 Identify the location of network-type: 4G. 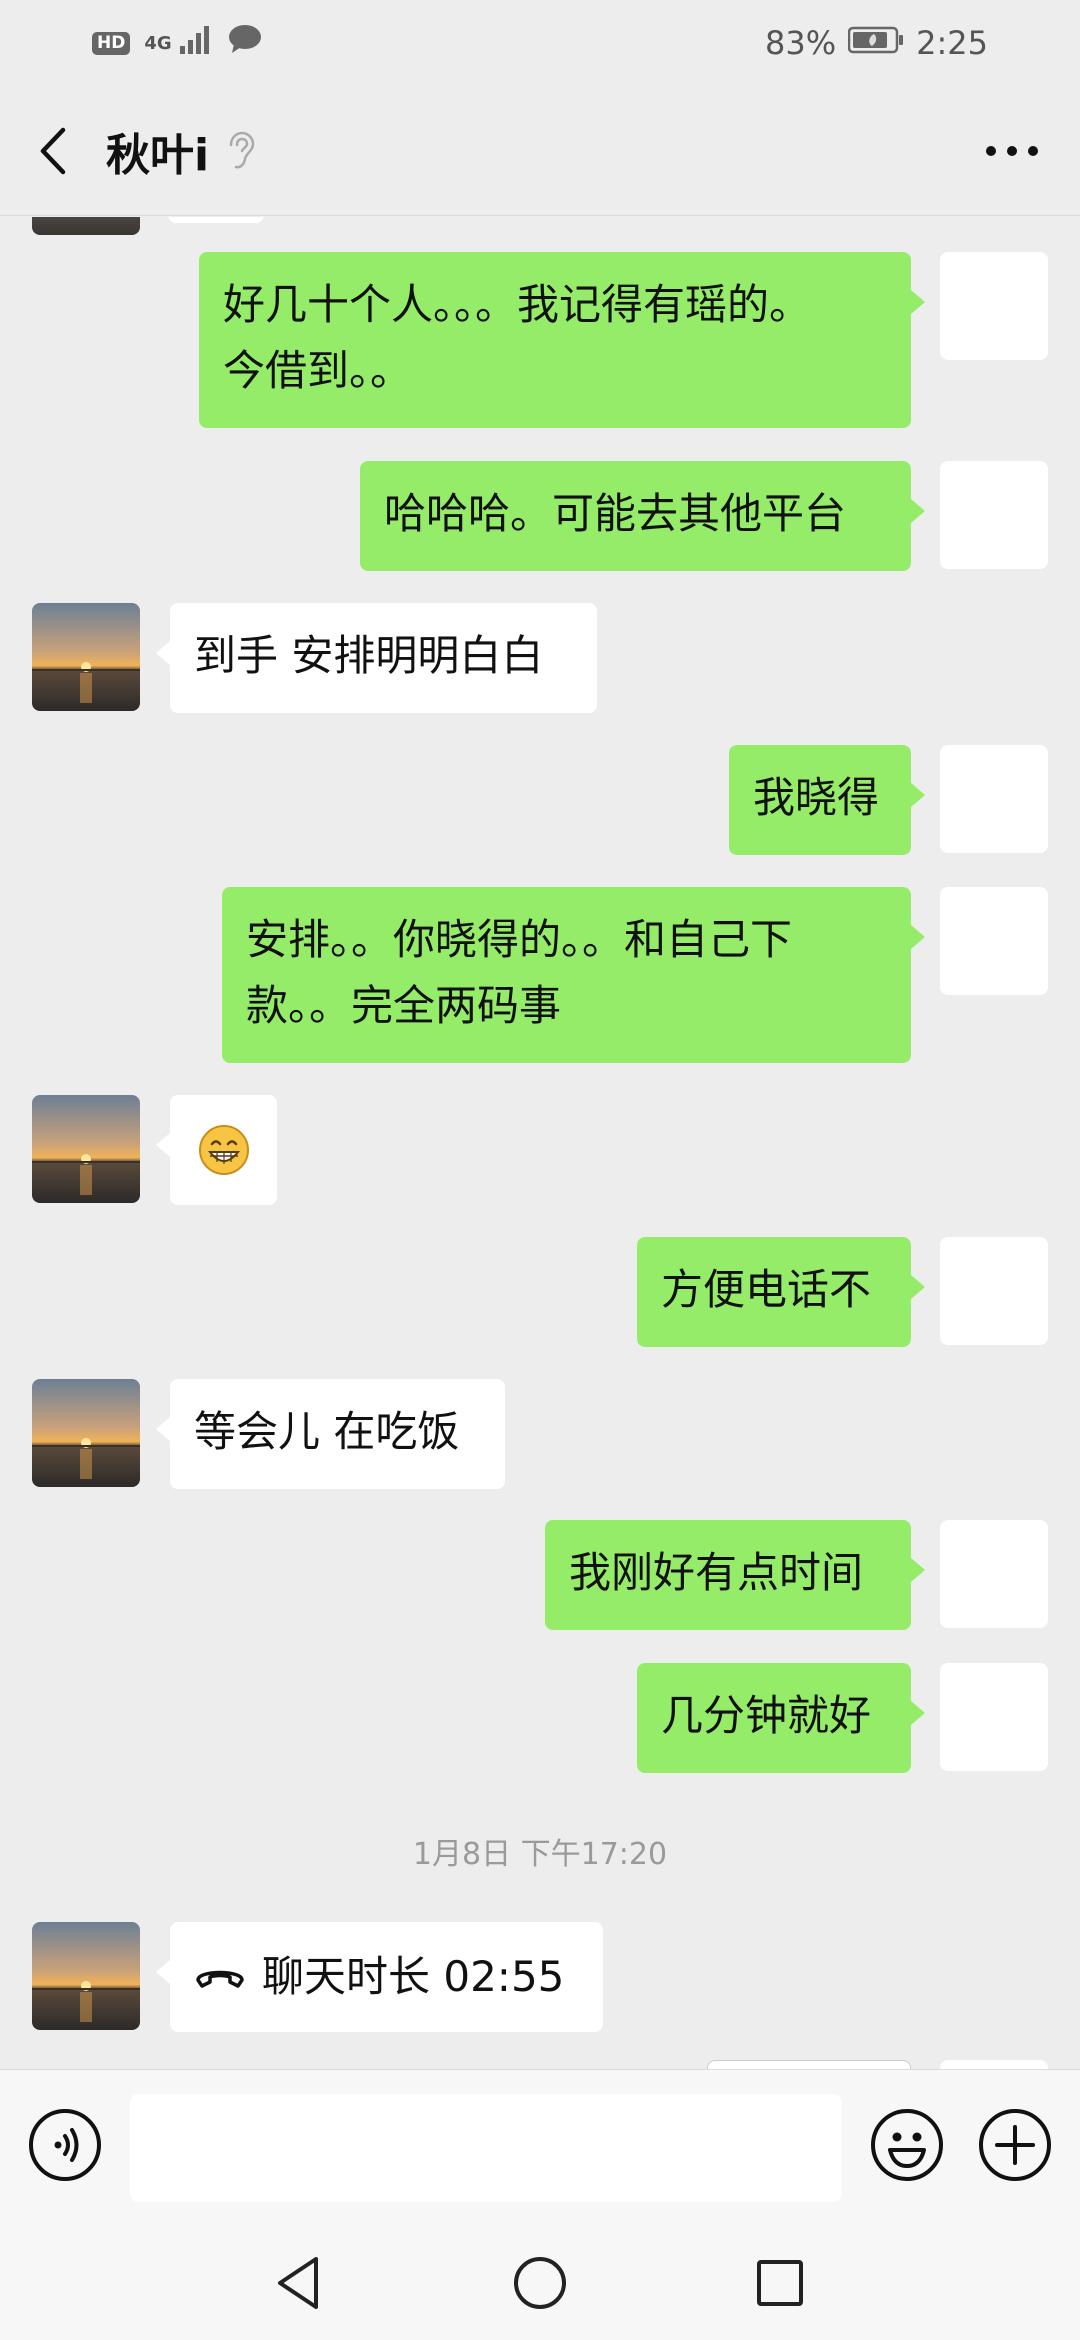
(158, 43).